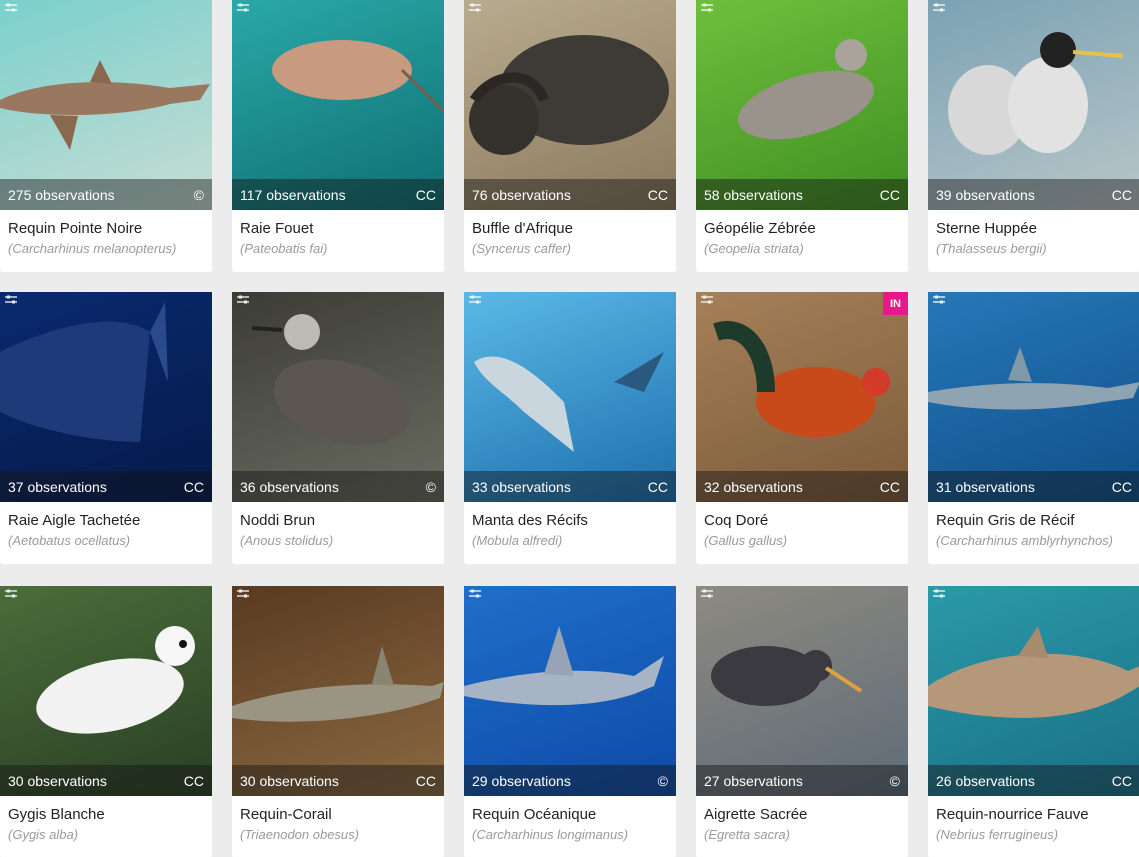 The height and width of the screenshot is (857, 1139). What do you see at coordinates (985, 486) in the screenshot?
I see `observation-count: 31 observations` at bounding box center [985, 486].